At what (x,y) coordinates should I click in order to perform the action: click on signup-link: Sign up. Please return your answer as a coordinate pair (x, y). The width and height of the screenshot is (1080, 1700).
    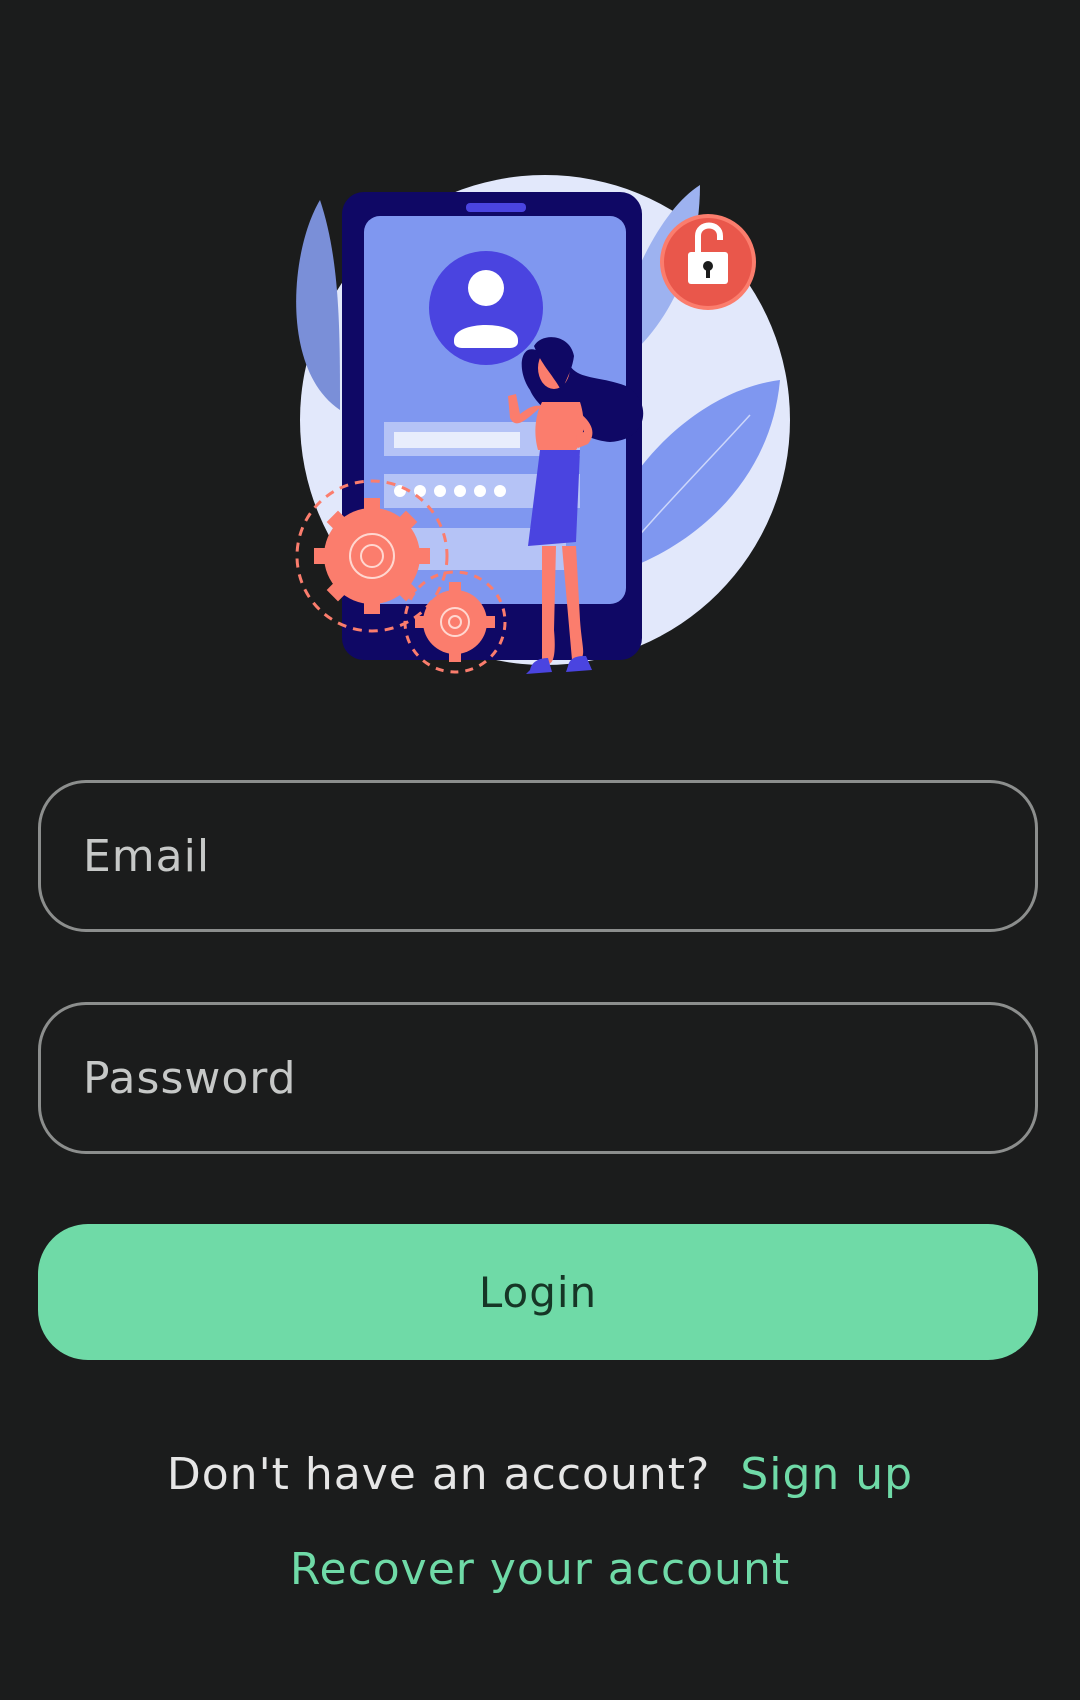
    Looking at the image, I should click on (826, 1474).